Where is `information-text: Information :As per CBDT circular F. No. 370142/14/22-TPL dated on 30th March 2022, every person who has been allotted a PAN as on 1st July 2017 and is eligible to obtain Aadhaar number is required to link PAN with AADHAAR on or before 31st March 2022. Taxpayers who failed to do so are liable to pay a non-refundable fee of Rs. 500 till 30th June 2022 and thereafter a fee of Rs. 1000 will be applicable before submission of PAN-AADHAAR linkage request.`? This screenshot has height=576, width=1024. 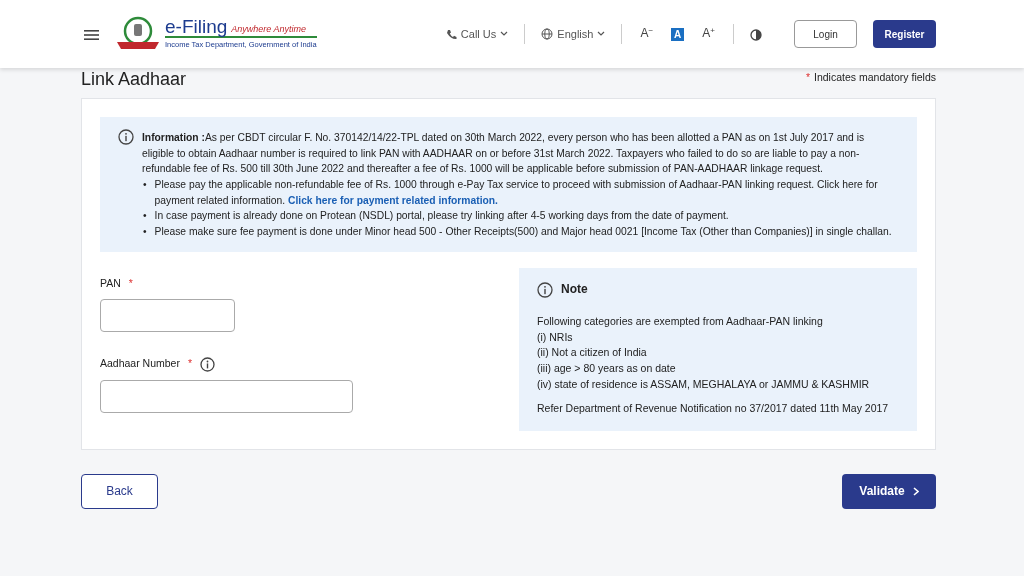
information-text: Information :As per CBDT circular F. No. 370142/14/22-TPL dated on 30th March 2022, every person who has been allotted a PAN as on 1st July 2017 and is eligible to obtain Aadhaar number is required to link PAN with AADHAAR on or before 31st March 2022. Taxpayers who failed to do so are liable to pay a non-refundable fee of Rs. 500 till 30th June 2022 and thereafter a fee of Rs. 1000 will be applicable before submission of PAN-AADHAAR linkage request. is located at coordinates (504, 153).